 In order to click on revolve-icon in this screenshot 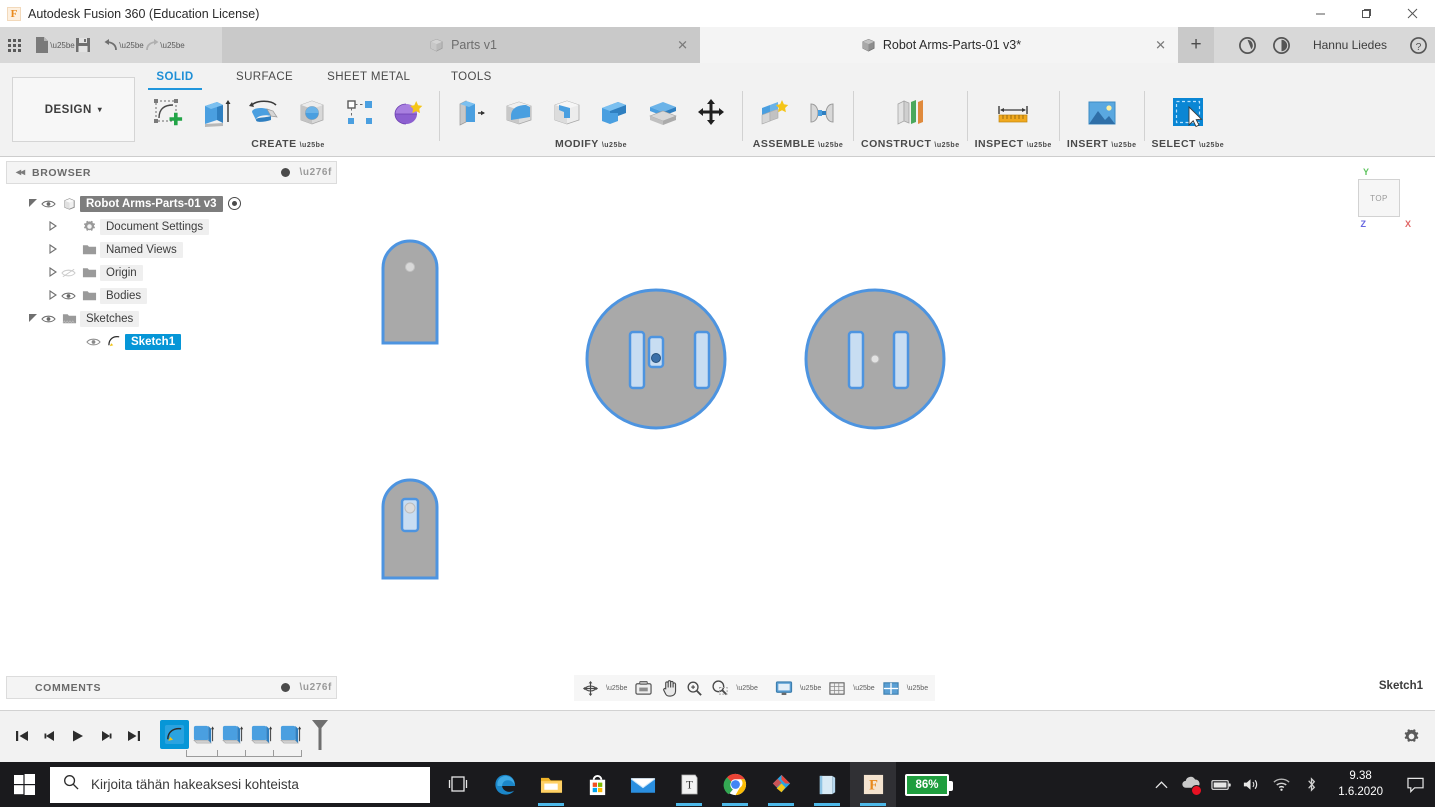, I will do `click(264, 113)`.